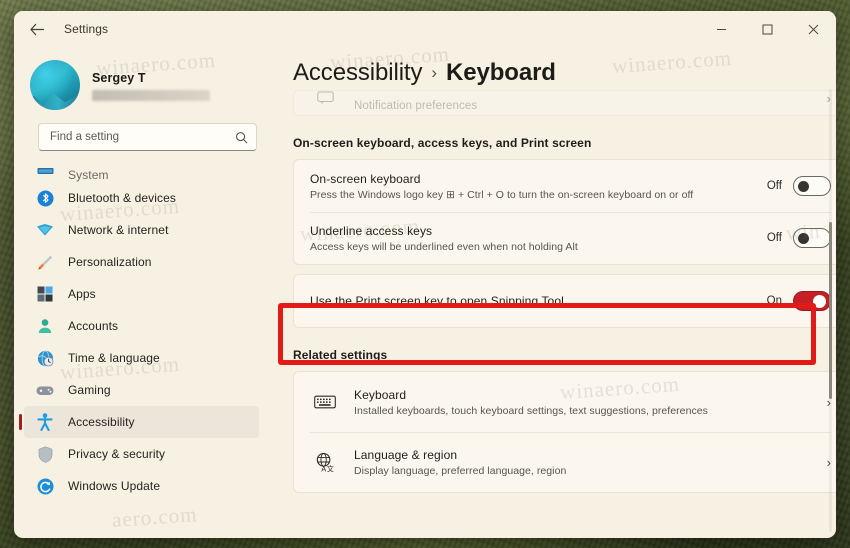 The image size is (850, 548). What do you see at coordinates (93, 326) in the screenshot?
I see `sidebar-item-label: Accounts` at bounding box center [93, 326].